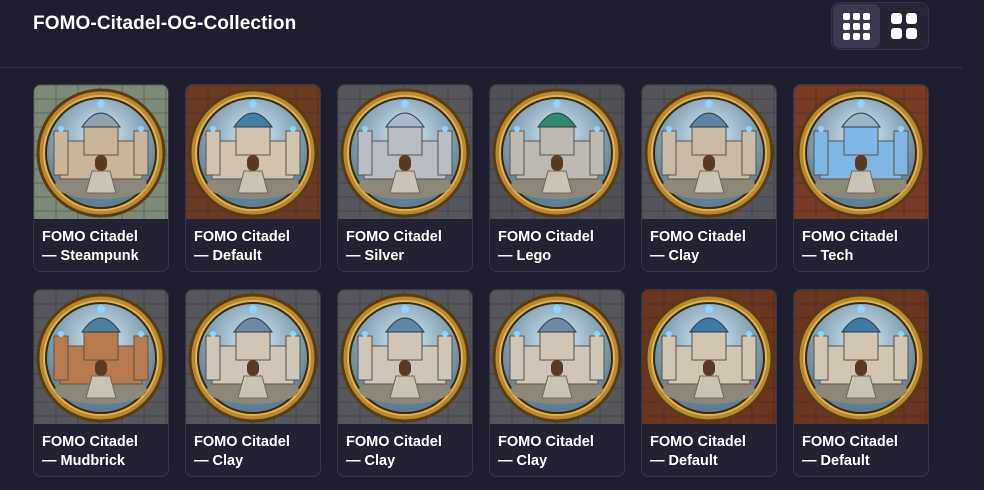 This screenshot has height=490, width=984. Describe the element at coordinates (90, 256) in the screenshot. I see `nft-variant-name: — Steampunk` at that location.